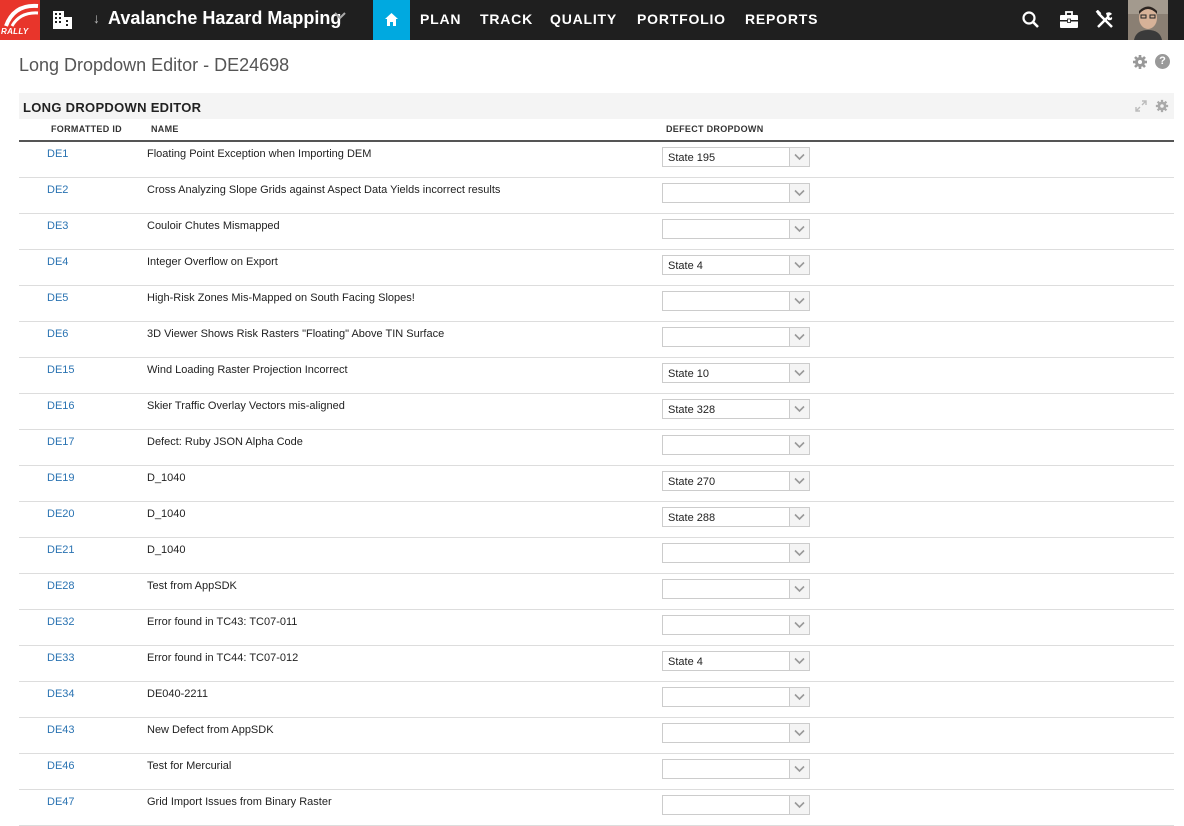 The height and width of the screenshot is (826, 1184). I want to click on column-header-name: NAME, so click(165, 129).